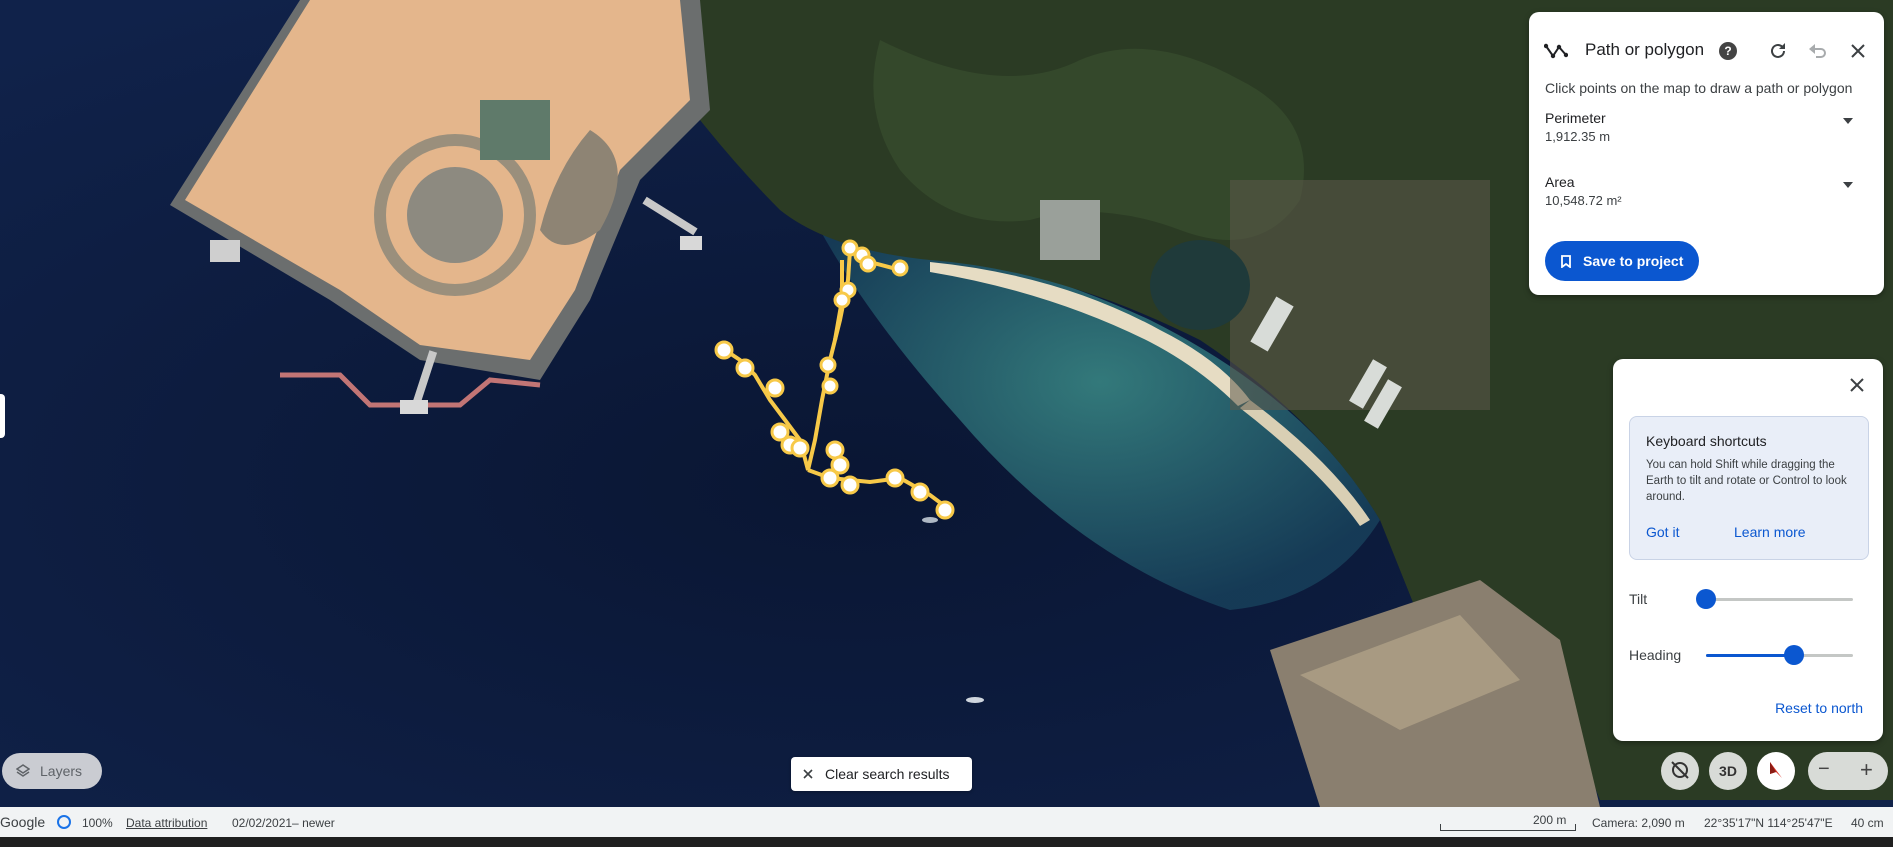 Image resolution: width=1893 pixels, height=847 pixels. I want to click on zoom-in-button: +, so click(1866, 770).